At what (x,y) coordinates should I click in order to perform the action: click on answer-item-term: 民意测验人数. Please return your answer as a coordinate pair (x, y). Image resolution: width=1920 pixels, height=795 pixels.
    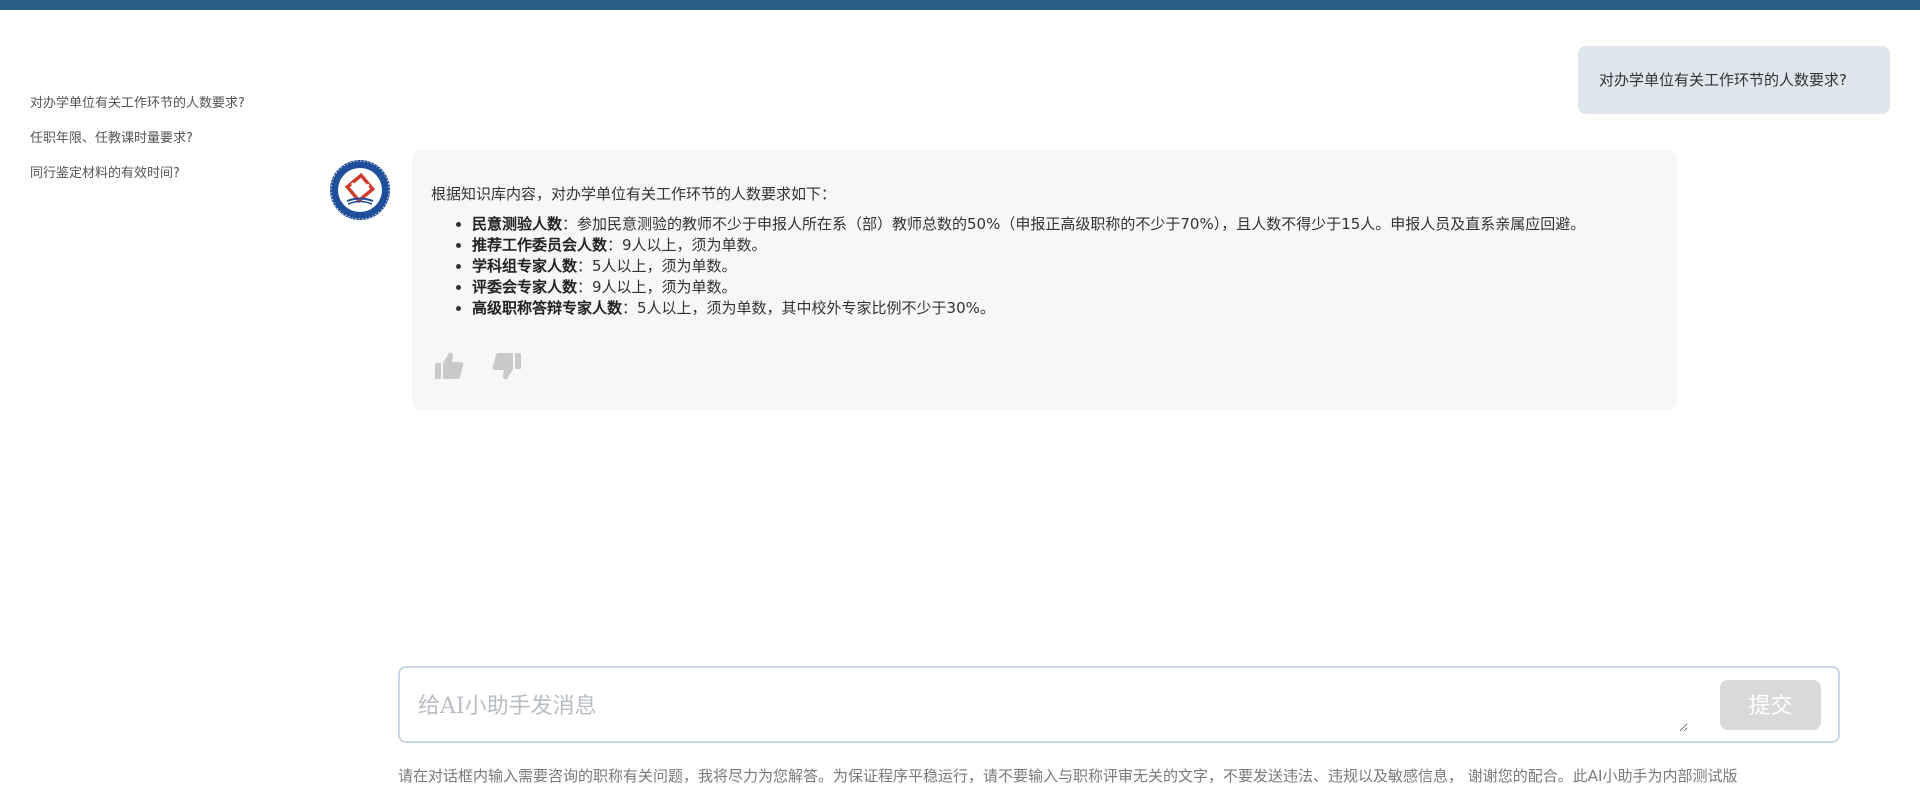
    Looking at the image, I should click on (517, 224).